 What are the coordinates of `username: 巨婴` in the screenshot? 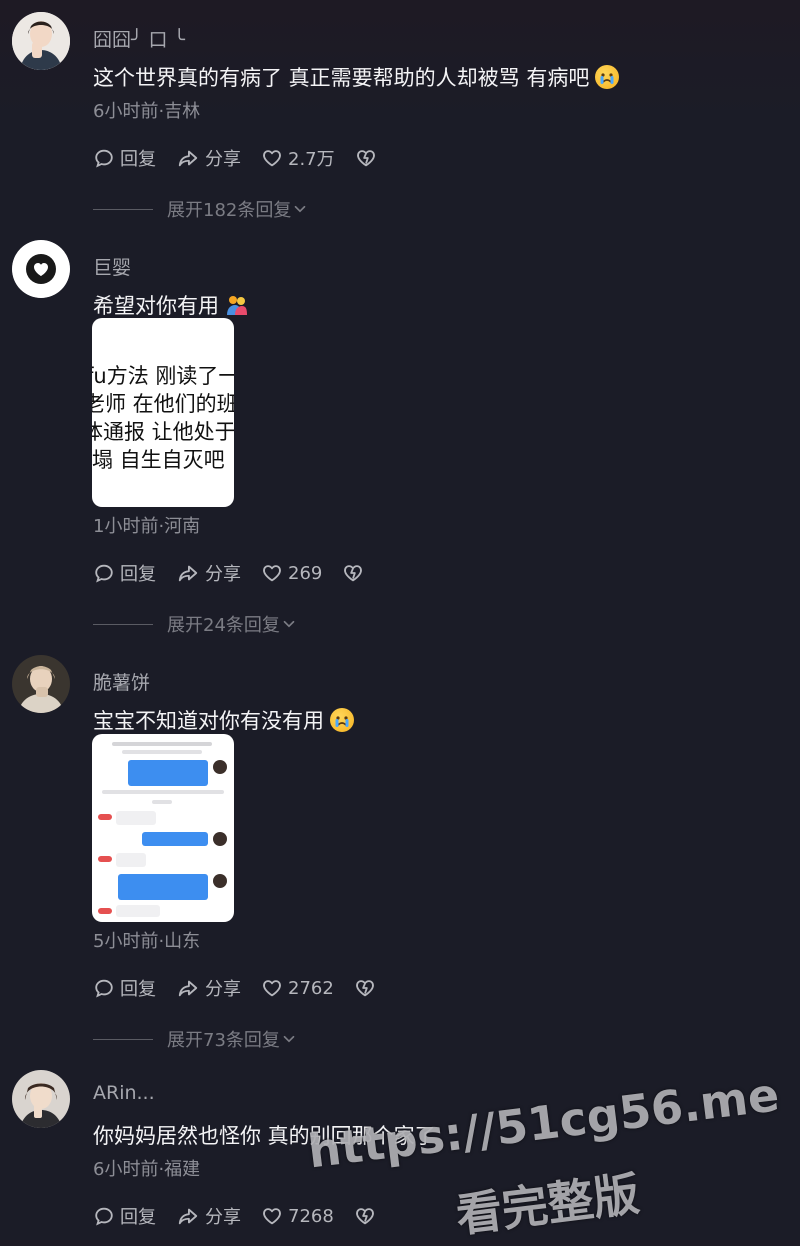 It's located at (112, 266).